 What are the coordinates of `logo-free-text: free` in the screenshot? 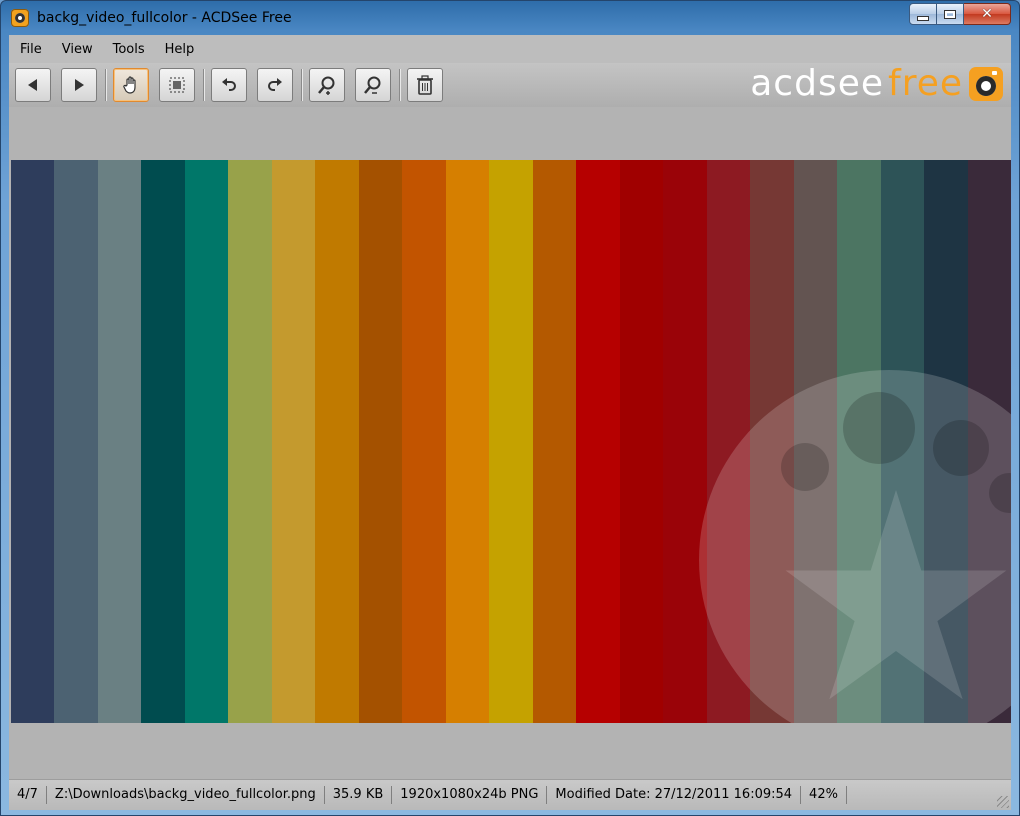 It's located at (925, 84).